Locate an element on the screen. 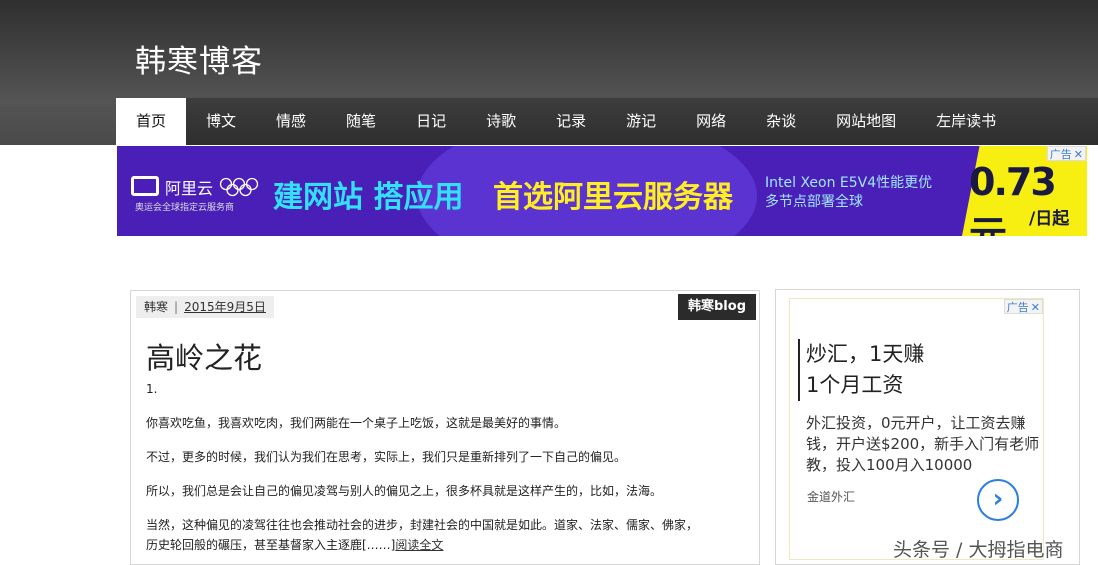 This screenshot has height=565, width=1098. read-more-link: 阅读全文 is located at coordinates (419, 545).